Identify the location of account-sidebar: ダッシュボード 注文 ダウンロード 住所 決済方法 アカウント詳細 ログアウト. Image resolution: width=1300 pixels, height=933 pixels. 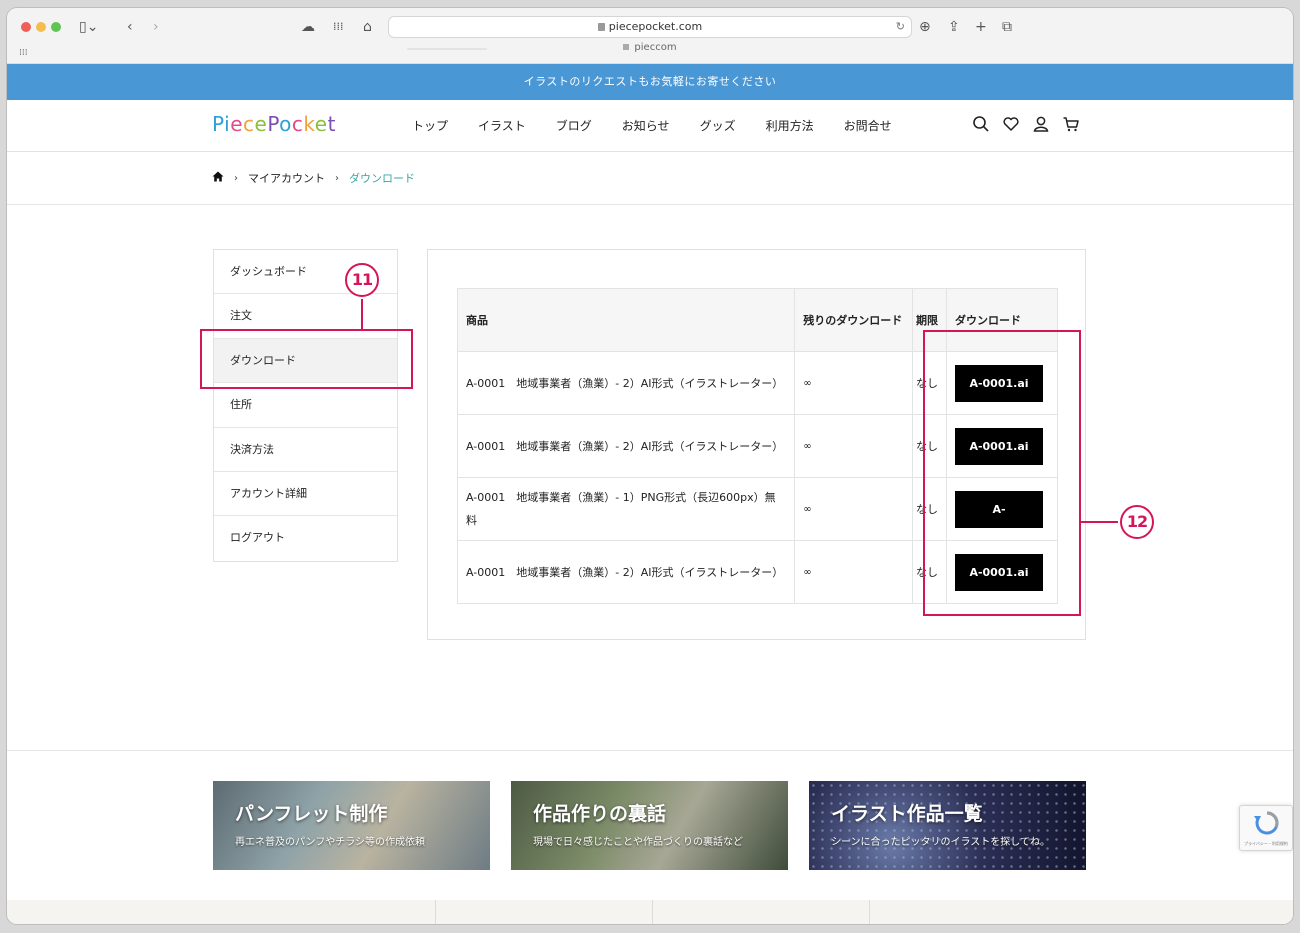
(305, 405).